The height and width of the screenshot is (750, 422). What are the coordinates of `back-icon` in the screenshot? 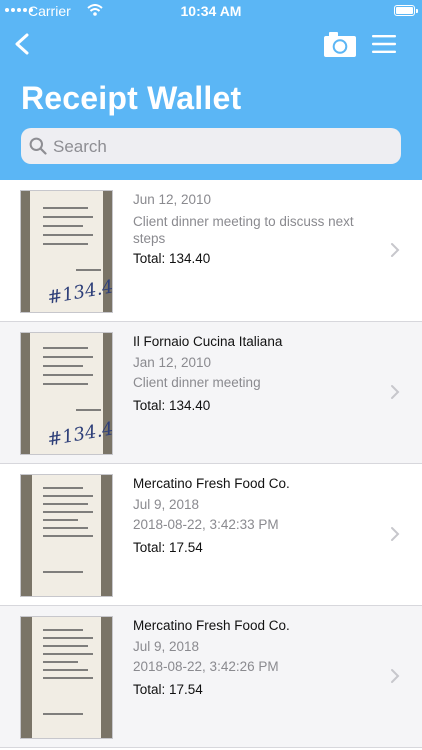 It's located at (22, 44).